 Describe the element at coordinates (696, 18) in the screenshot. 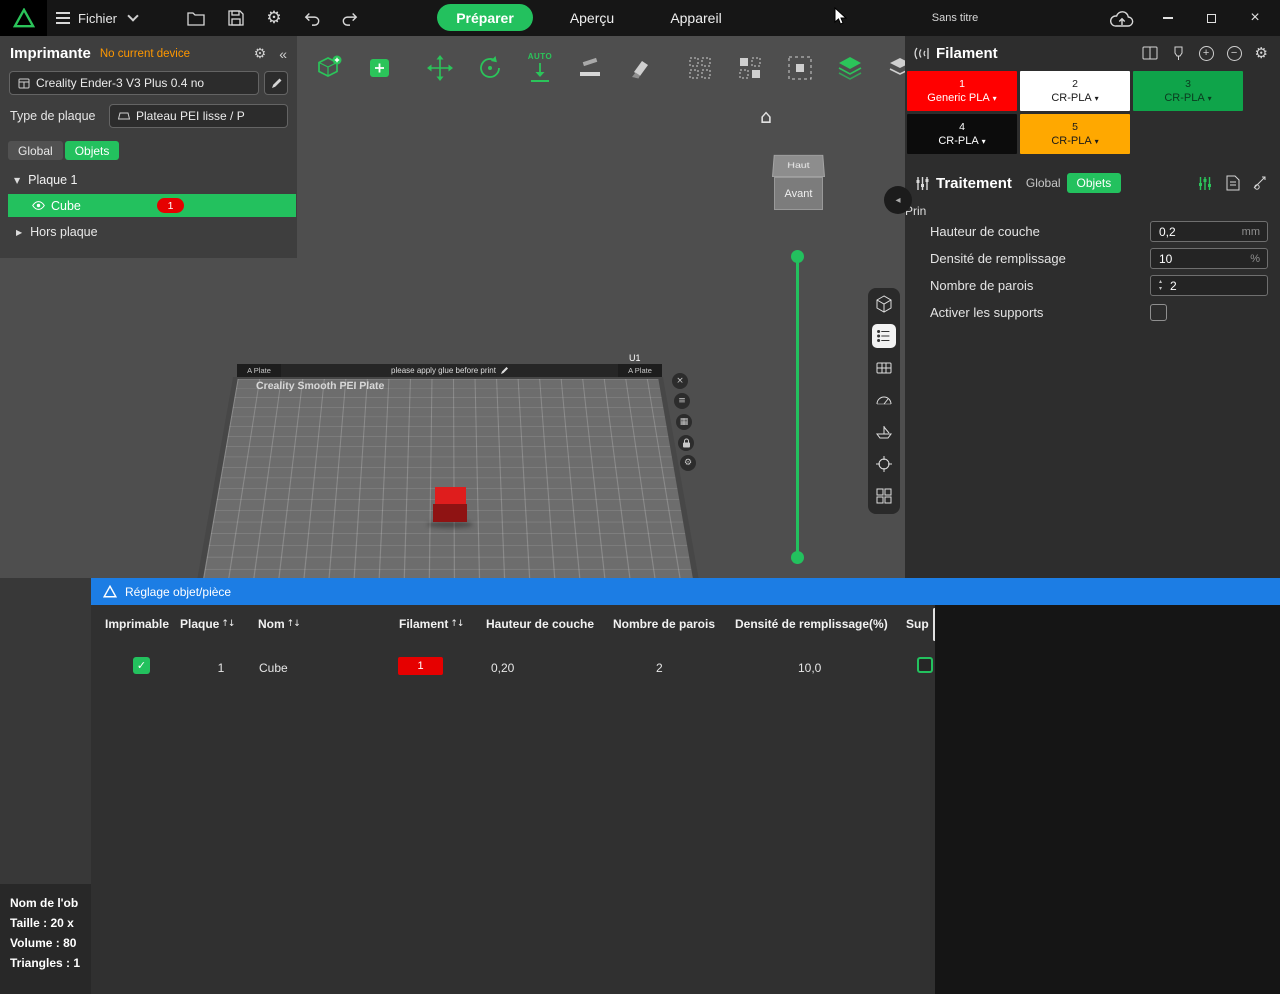

I see `tab-device: Appareil` at that location.